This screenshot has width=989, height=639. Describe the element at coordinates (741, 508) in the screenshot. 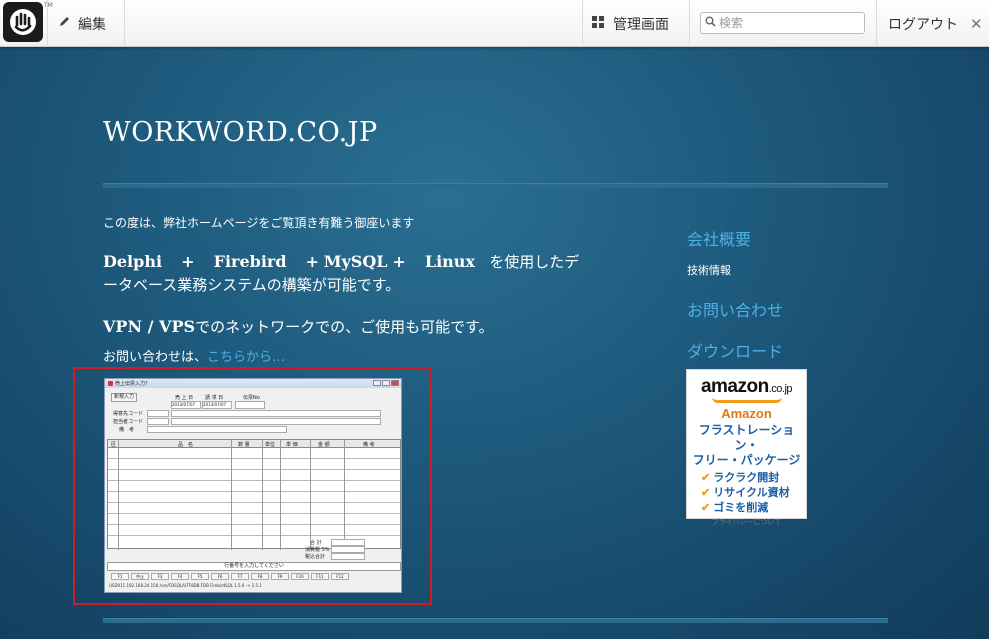

I see `amazon-feature-label: ゴミを削減` at that location.